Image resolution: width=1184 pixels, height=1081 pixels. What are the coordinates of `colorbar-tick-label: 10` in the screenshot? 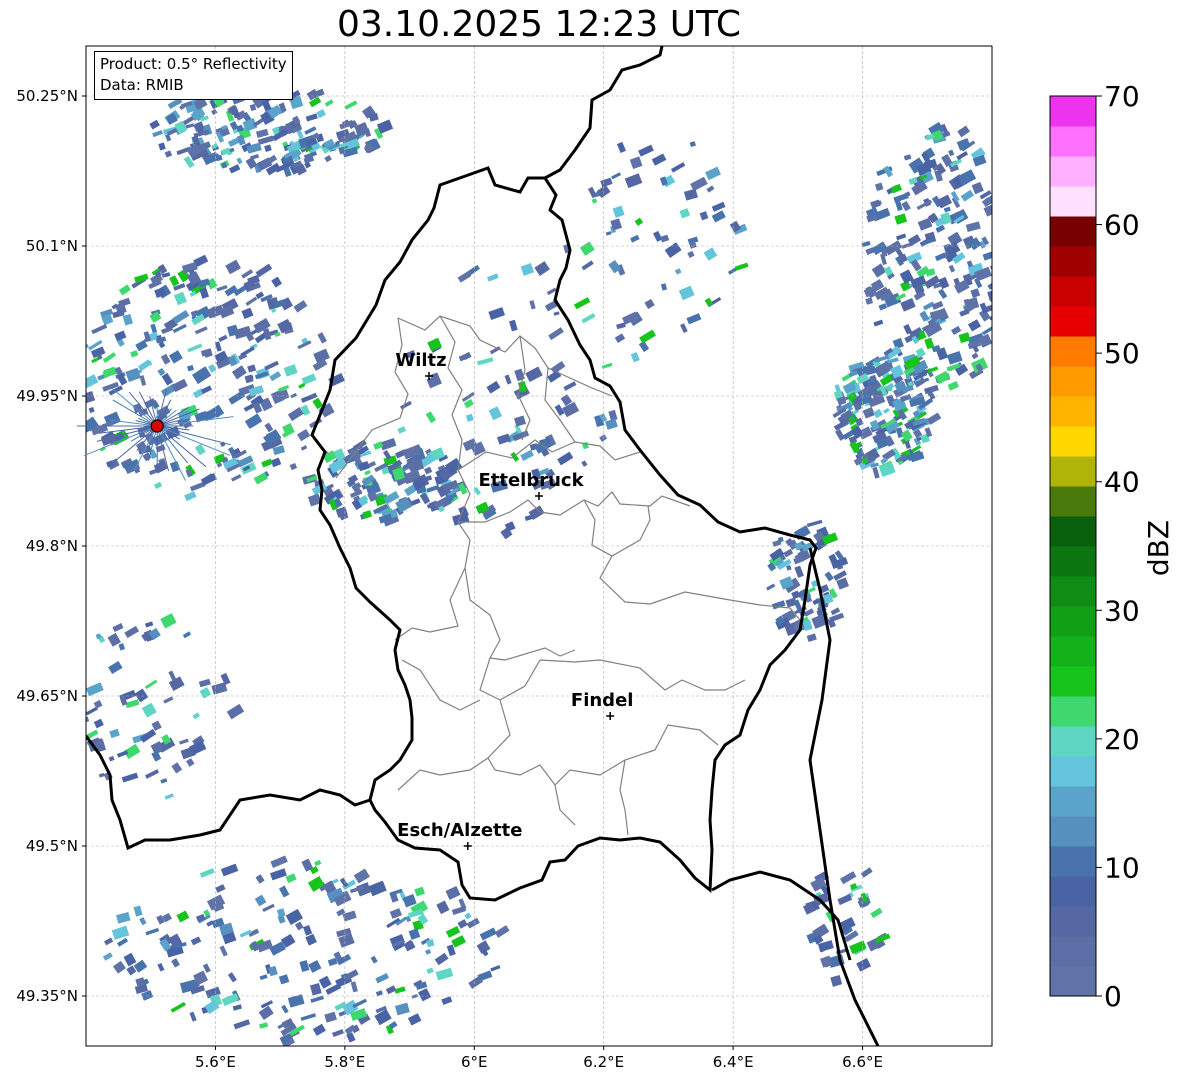 It's located at (1122, 867).